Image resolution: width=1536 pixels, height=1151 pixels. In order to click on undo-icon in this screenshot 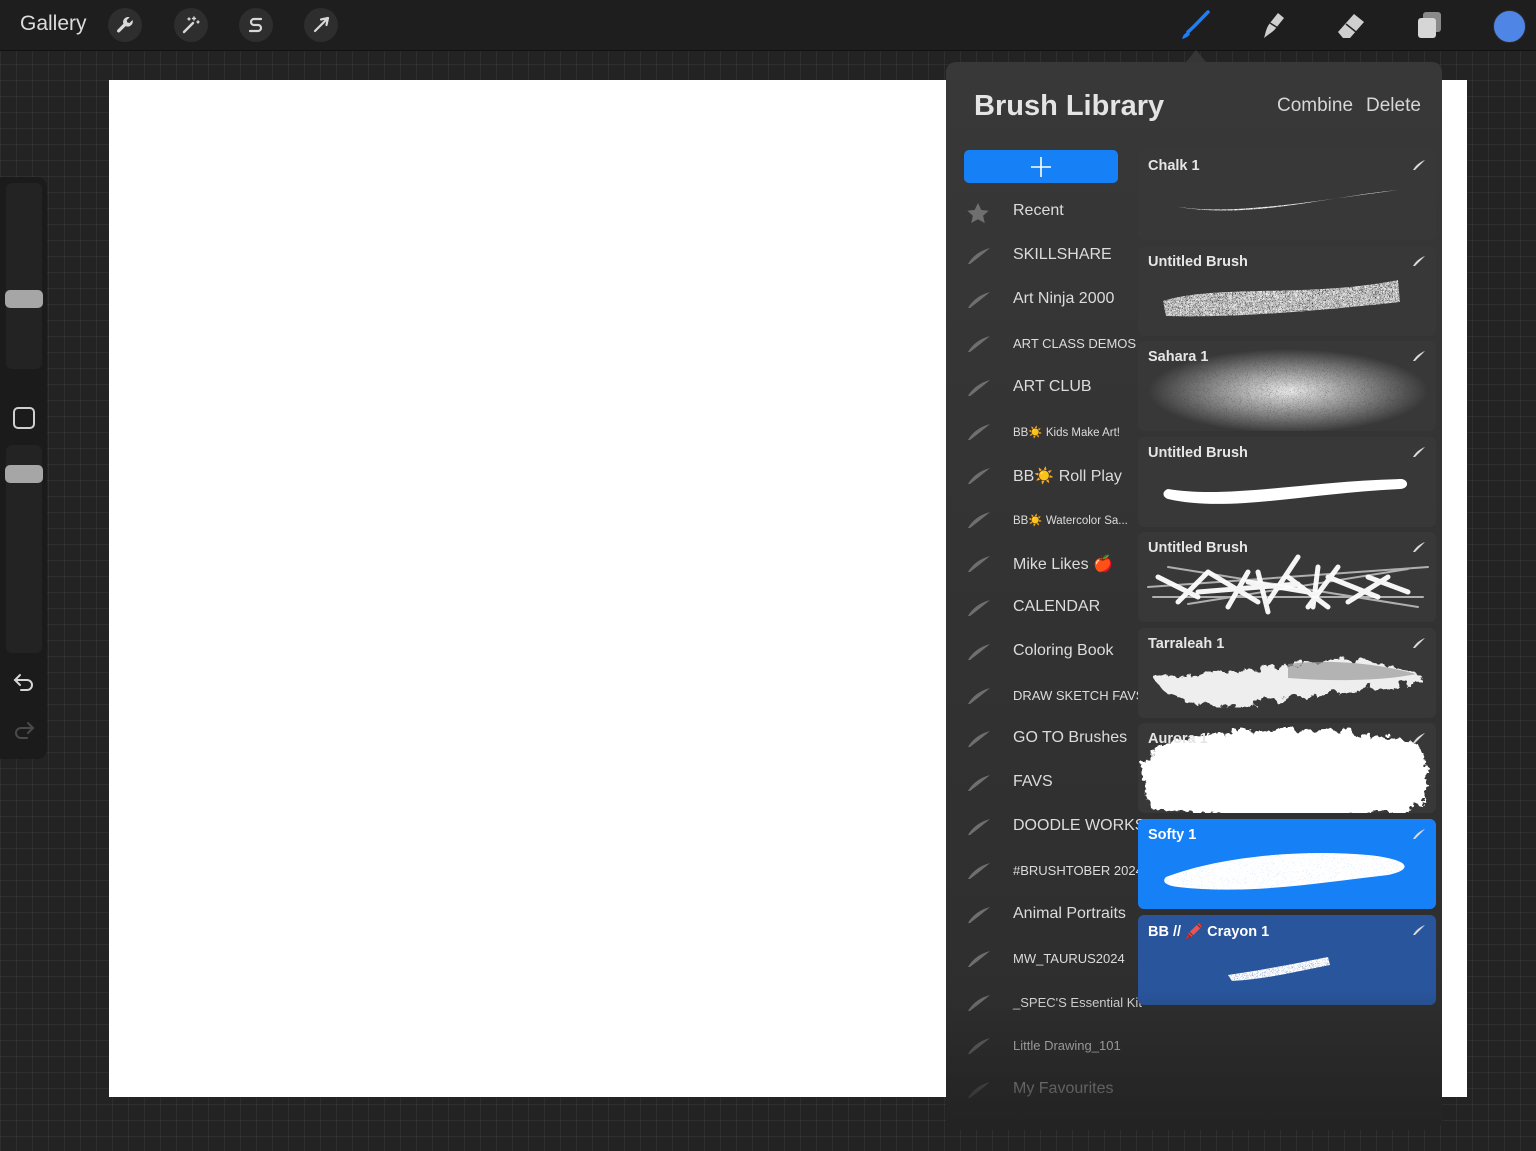, I will do `click(24, 684)`.